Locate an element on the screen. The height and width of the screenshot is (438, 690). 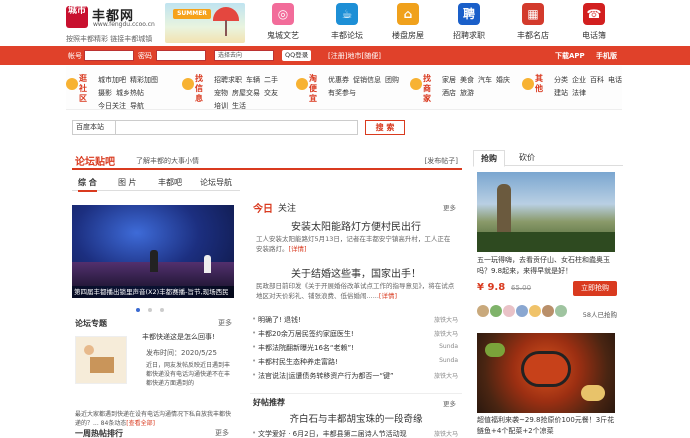
view-all-link: [查看全部] is located at coordinates (140, 423).